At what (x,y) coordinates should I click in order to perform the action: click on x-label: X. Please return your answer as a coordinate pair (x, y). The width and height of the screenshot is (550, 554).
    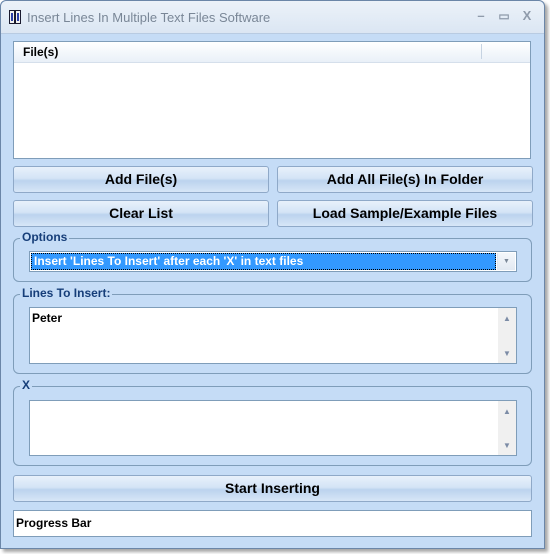
    Looking at the image, I should click on (26, 385).